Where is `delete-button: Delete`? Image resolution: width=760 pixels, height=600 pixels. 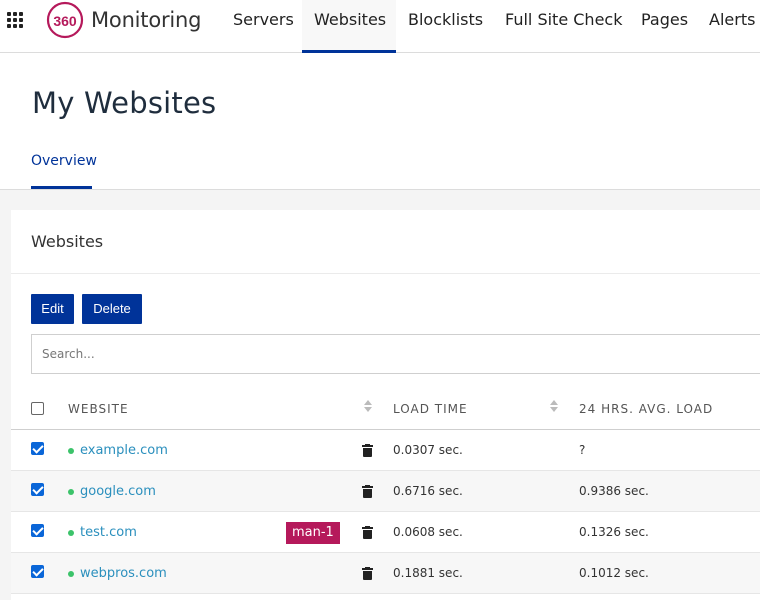
delete-button: Delete is located at coordinates (112, 309).